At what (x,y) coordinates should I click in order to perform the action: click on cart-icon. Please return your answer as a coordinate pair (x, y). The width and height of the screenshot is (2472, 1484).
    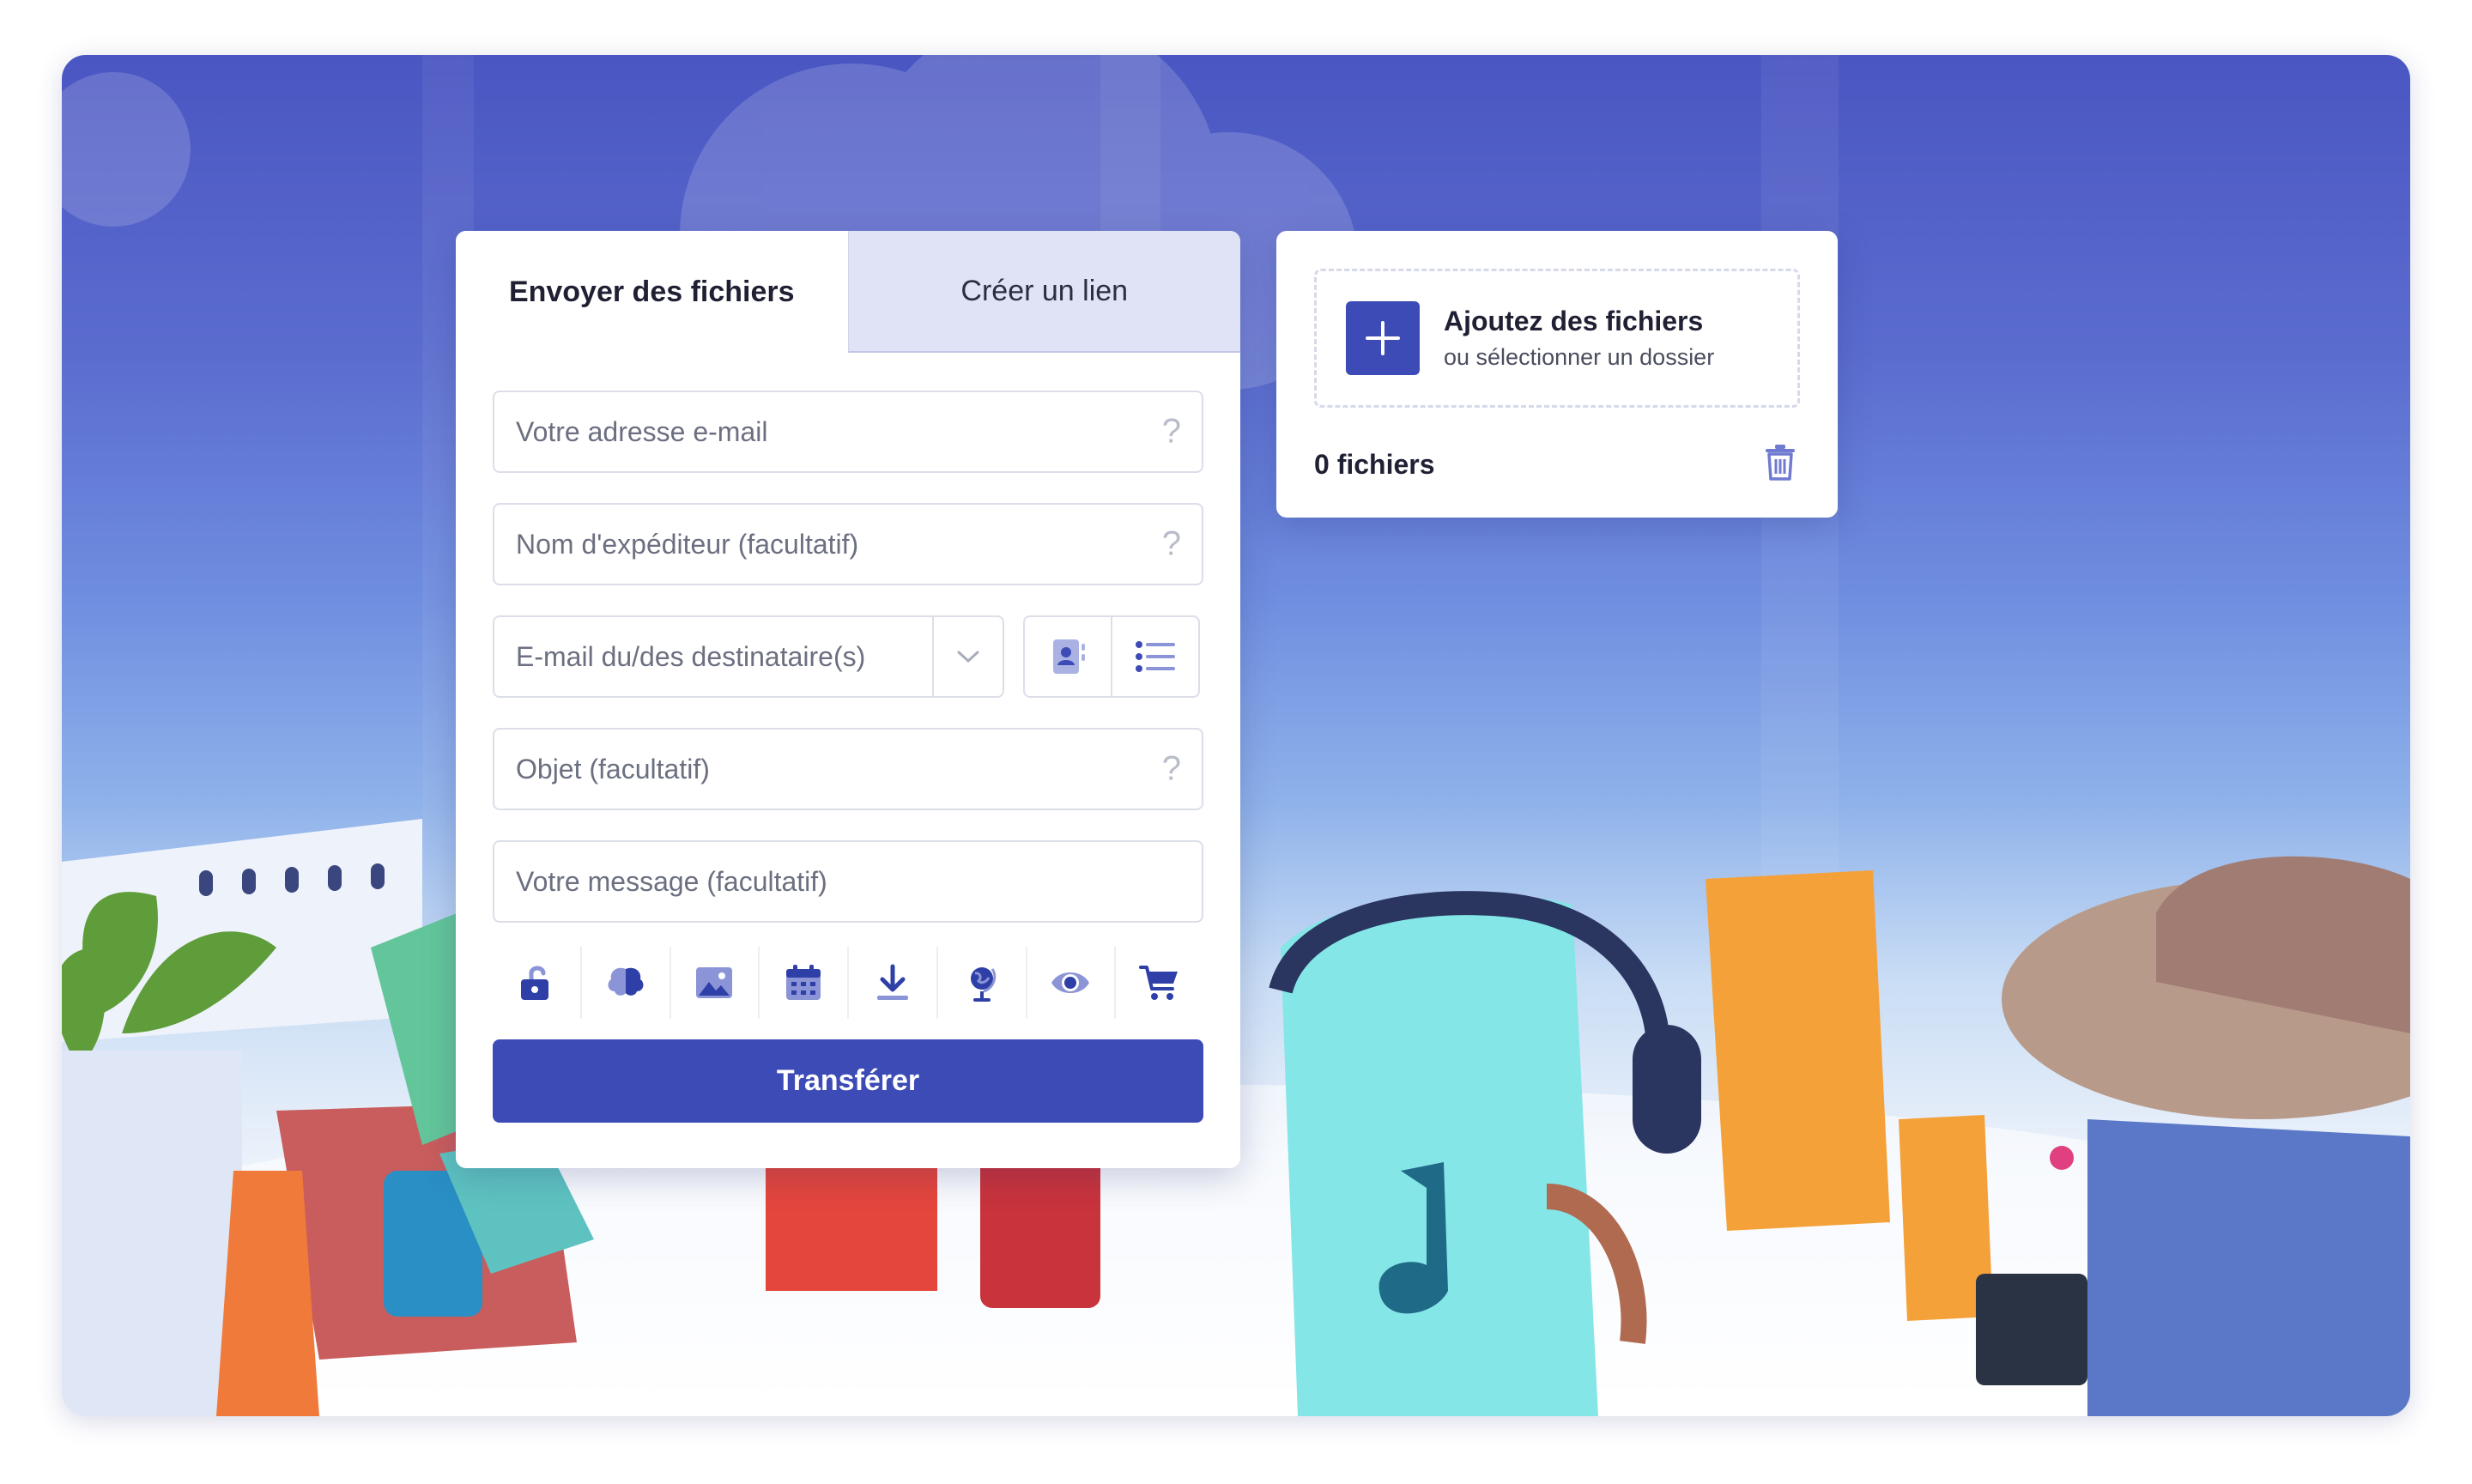
    Looking at the image, I should click on (1158, 983).